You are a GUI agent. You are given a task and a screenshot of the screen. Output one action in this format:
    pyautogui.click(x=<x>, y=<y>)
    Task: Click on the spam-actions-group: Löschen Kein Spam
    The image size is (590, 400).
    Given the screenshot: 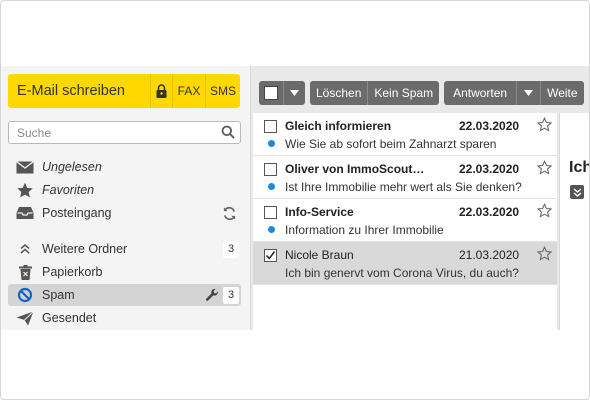 What is the action you would take?
    pyautogui.click(x=375, y=93)
    